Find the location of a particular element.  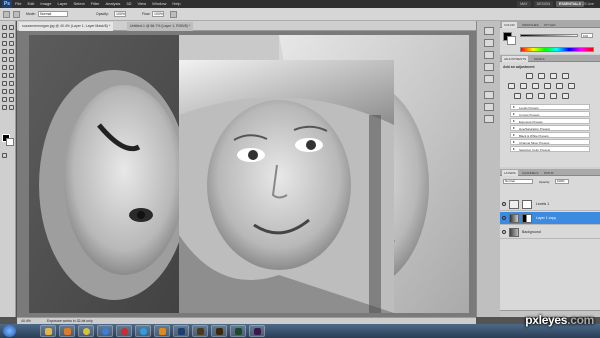

k-slider is located at coordinates (549, 35).